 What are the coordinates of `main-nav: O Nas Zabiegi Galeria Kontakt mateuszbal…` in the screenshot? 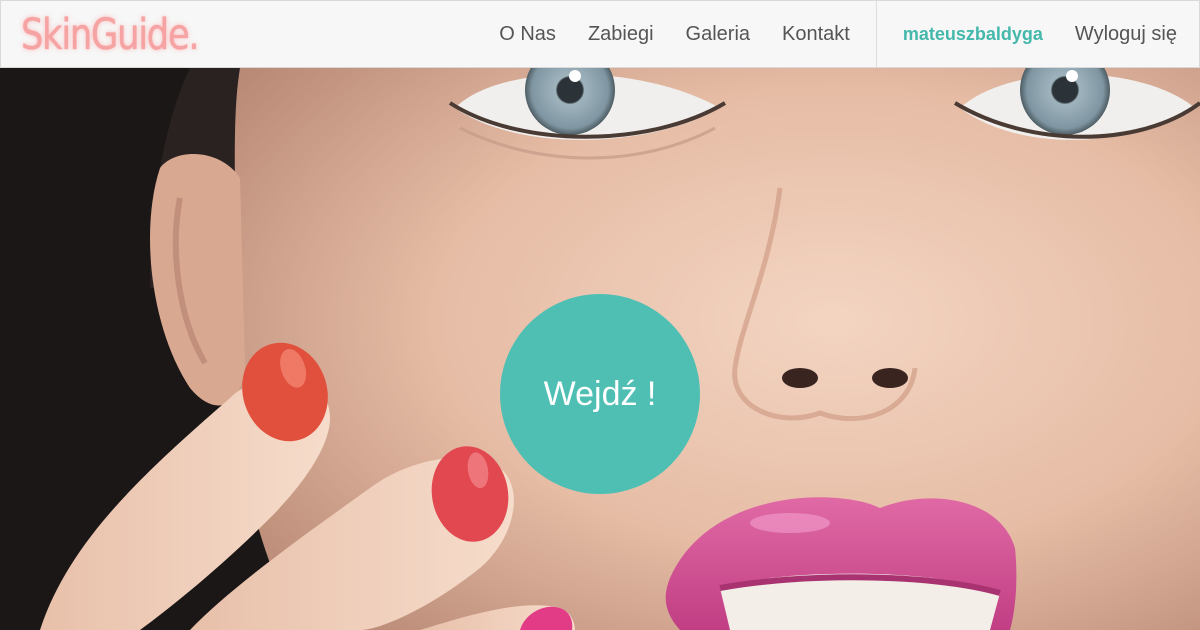 It's located at (841, 34).